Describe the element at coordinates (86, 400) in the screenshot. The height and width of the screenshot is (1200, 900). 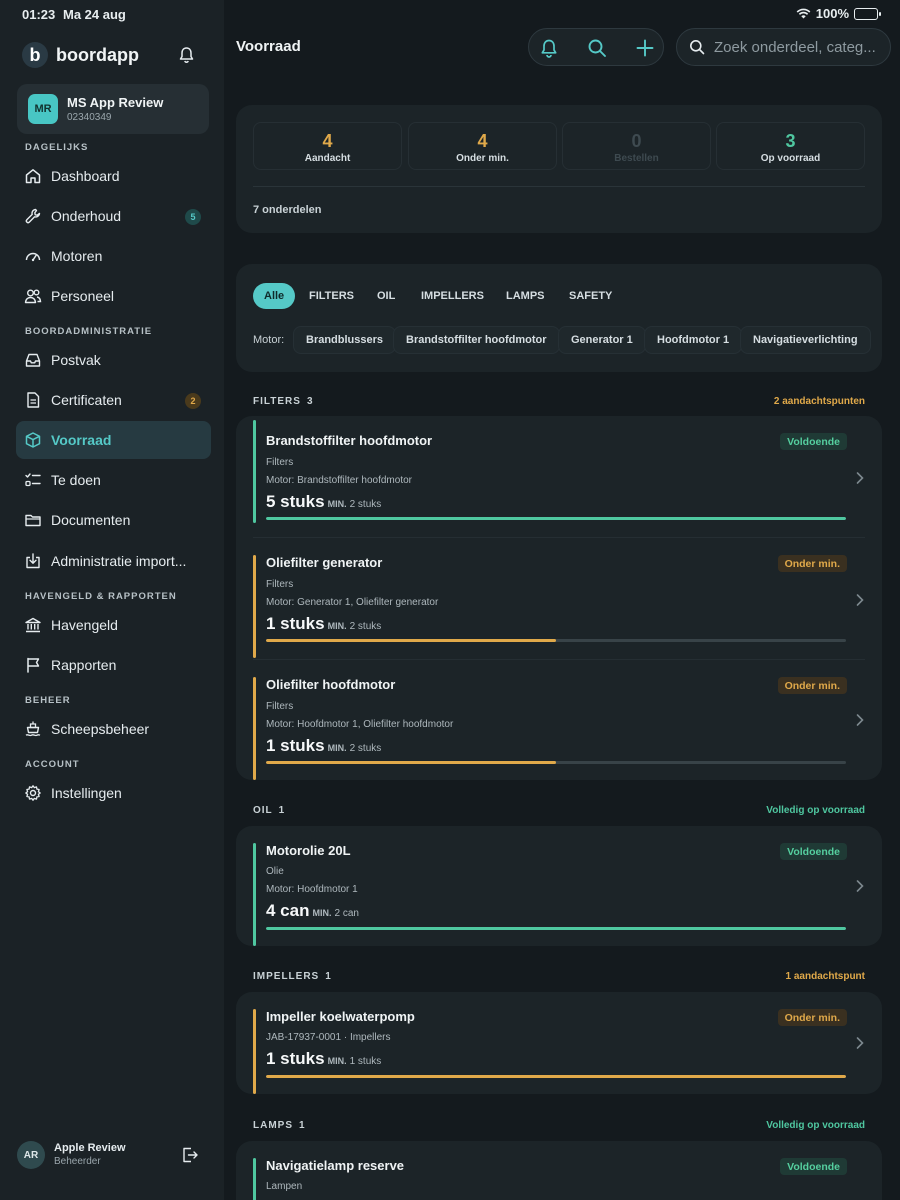
I see `sidebar-item-label: Certificaten` at that location.